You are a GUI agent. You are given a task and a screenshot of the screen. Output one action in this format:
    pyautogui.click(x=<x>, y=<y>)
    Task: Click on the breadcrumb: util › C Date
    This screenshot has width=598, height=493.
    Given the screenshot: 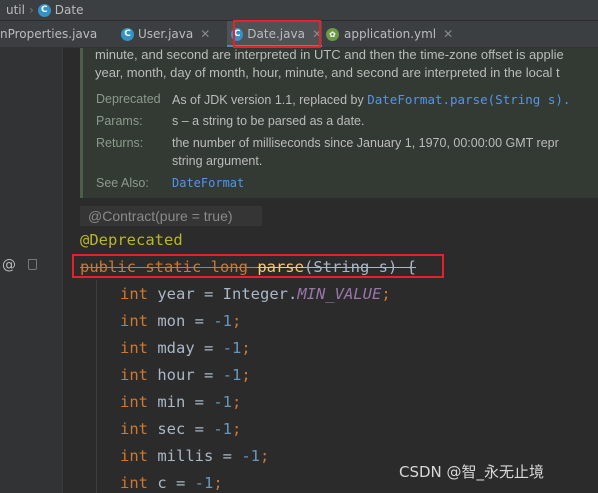 What is the action you would take?
    pyautogui.click(x=299, y=10)
    